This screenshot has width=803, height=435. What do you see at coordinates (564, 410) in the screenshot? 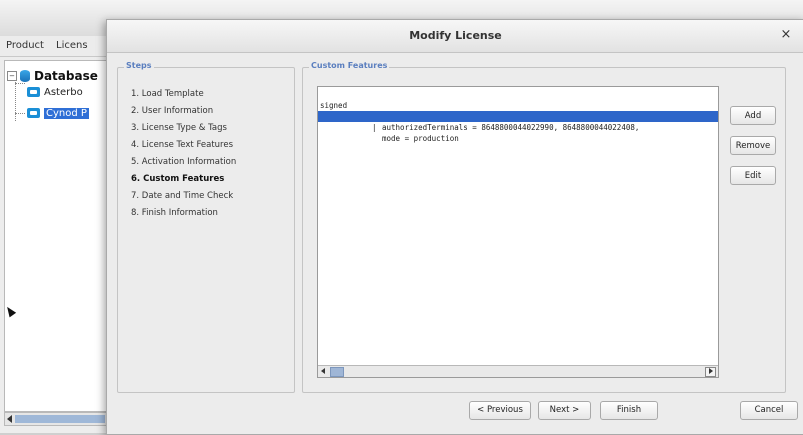
I see `next-button: Next >` at bounding box center [564, 410].